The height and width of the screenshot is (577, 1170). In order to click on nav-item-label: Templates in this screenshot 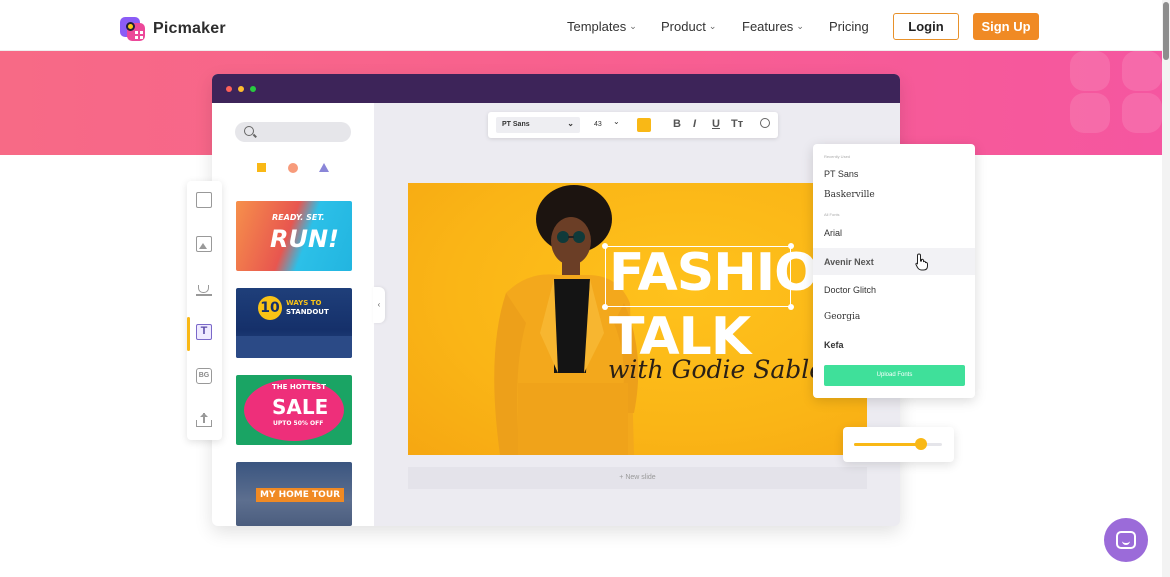, I will do `click(597, 26)`.